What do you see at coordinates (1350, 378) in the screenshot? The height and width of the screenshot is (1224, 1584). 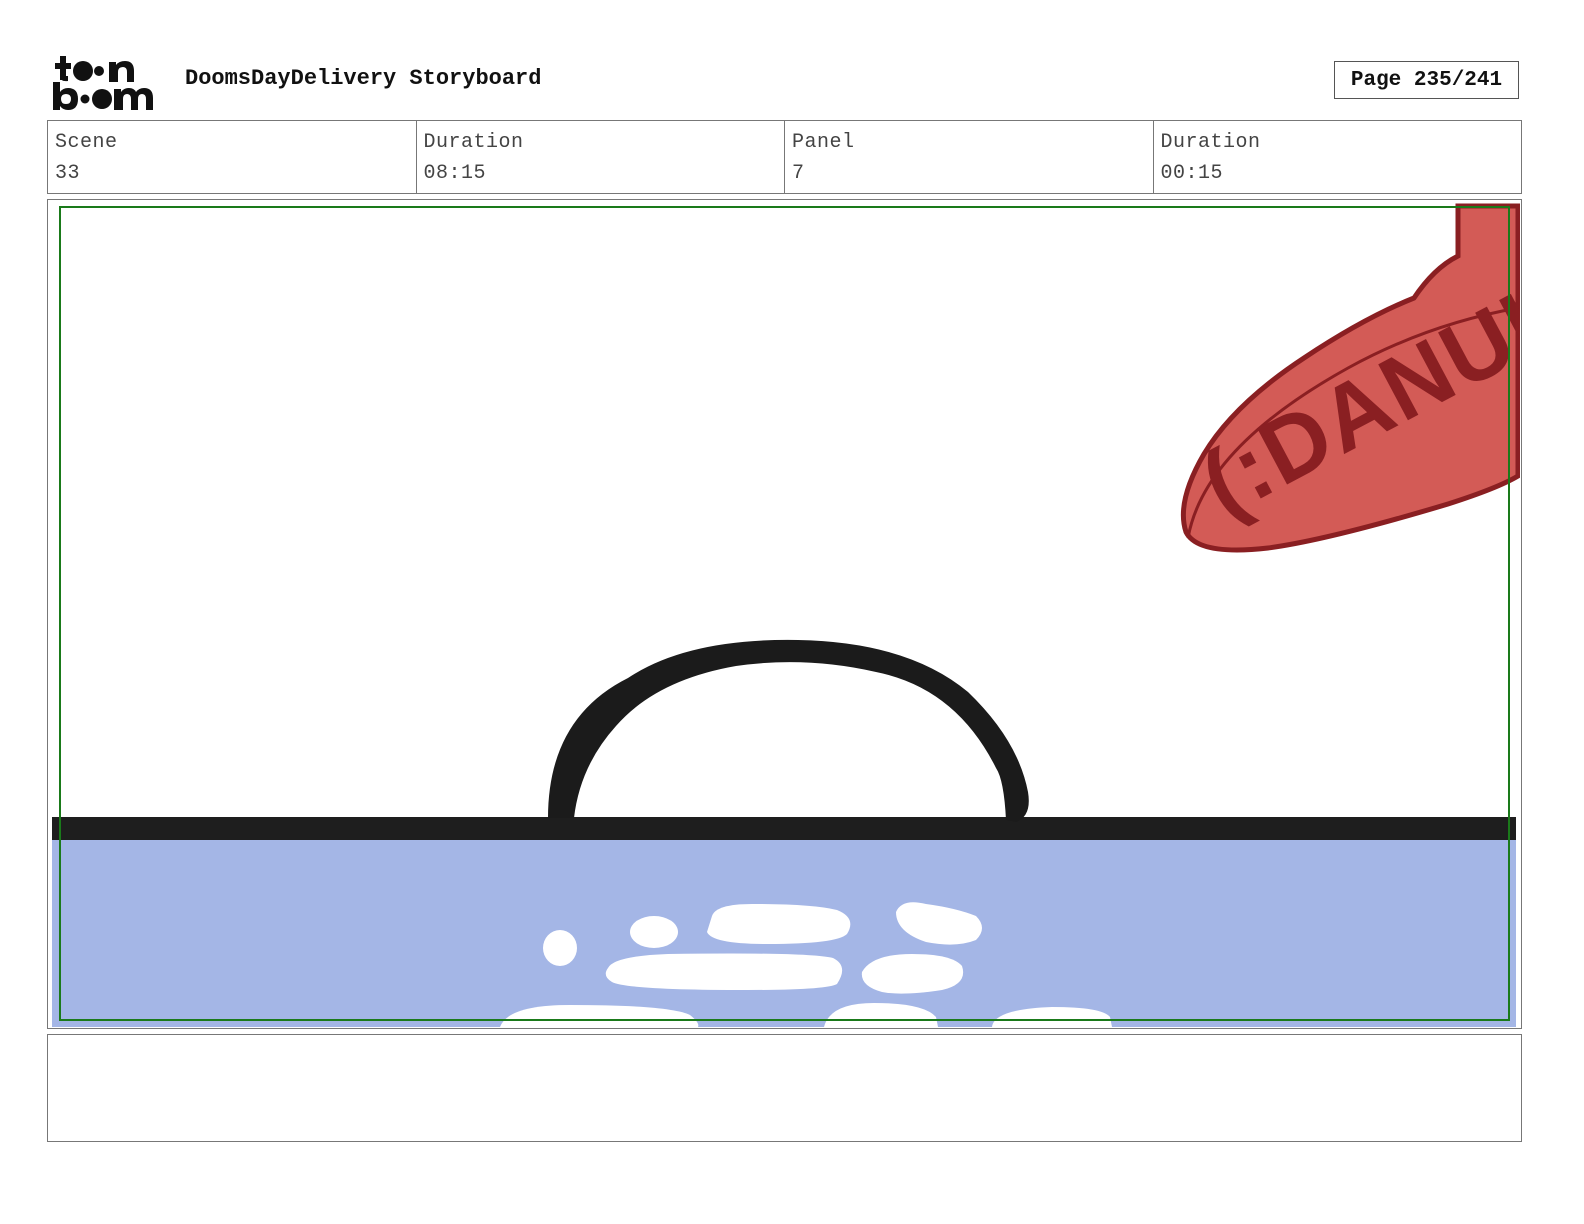 I see `danuke-sign: (:DANUKE` at bounding box center [1350, 378].